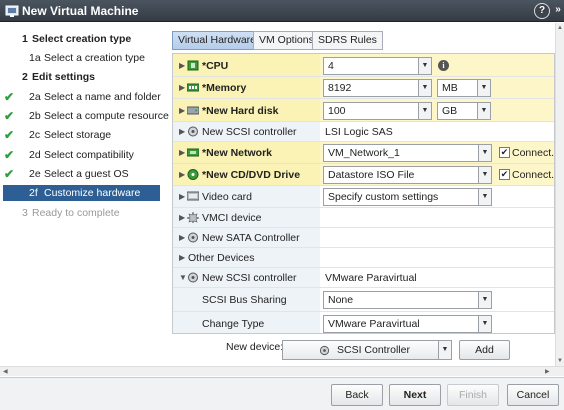 The width and height of the screenshot is (564, 410). Describe the element at coordinates (244, 300) in the screenshot. I see `scsi-bus-sharing-label: SCSI Bus Sharing` at that location.